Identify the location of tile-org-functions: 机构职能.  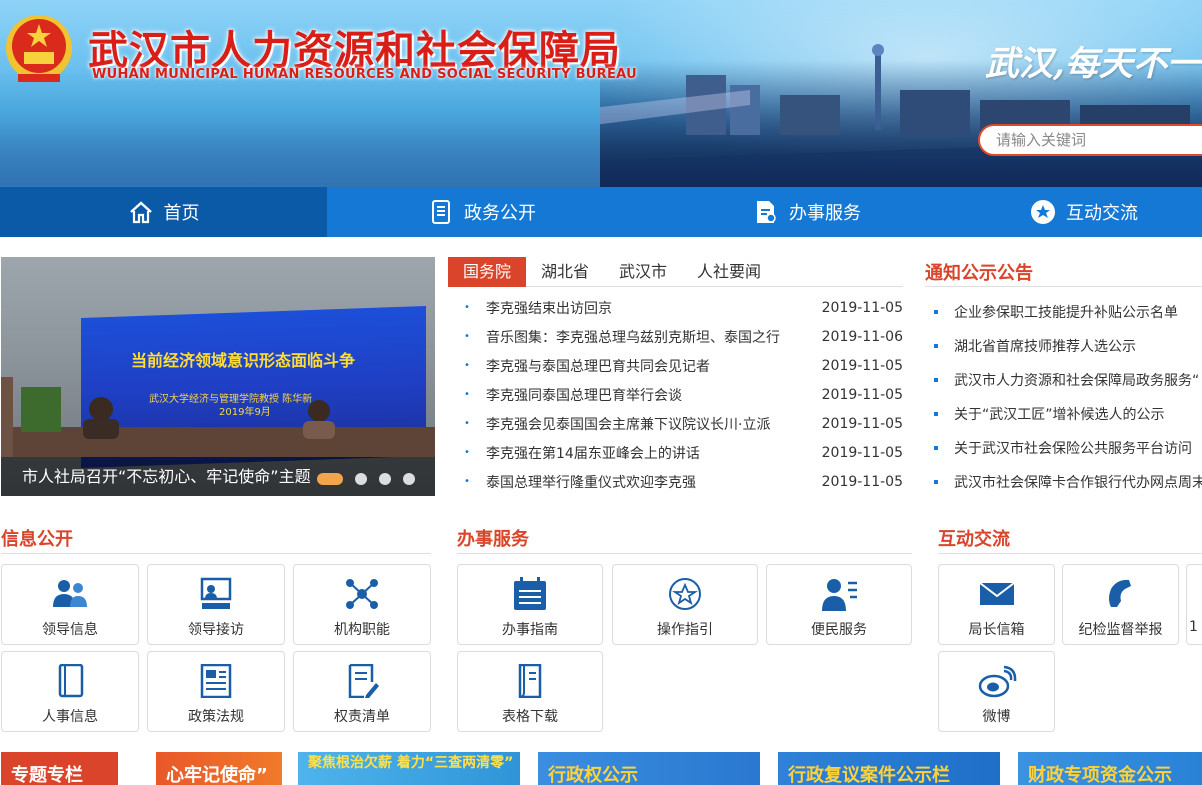
(362, 604).